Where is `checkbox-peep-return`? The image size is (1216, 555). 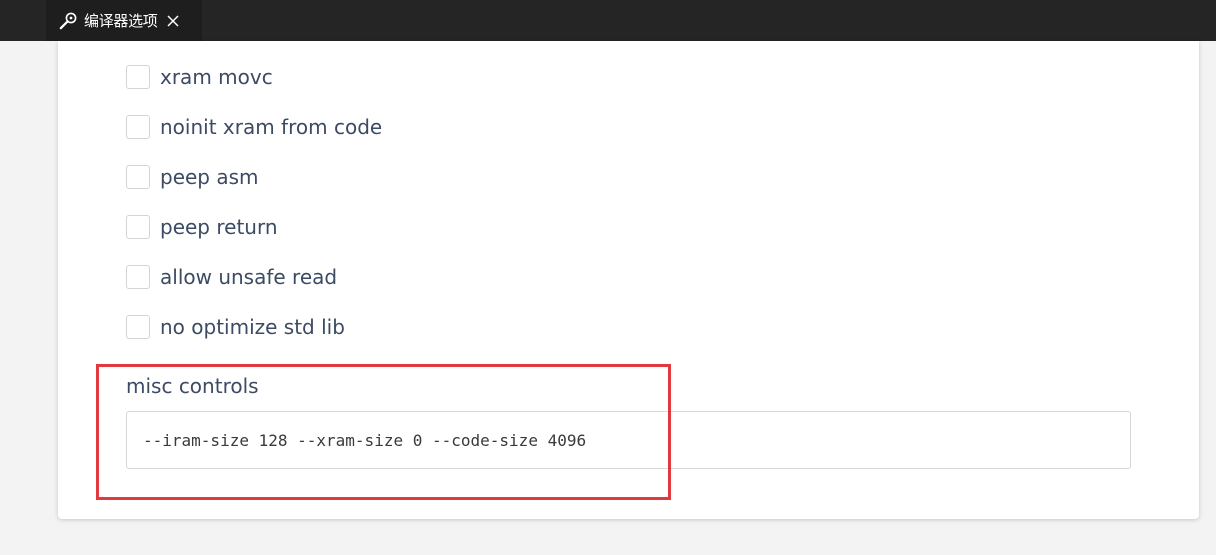
checkbox-peep-return is located at coordinates (138, 227).